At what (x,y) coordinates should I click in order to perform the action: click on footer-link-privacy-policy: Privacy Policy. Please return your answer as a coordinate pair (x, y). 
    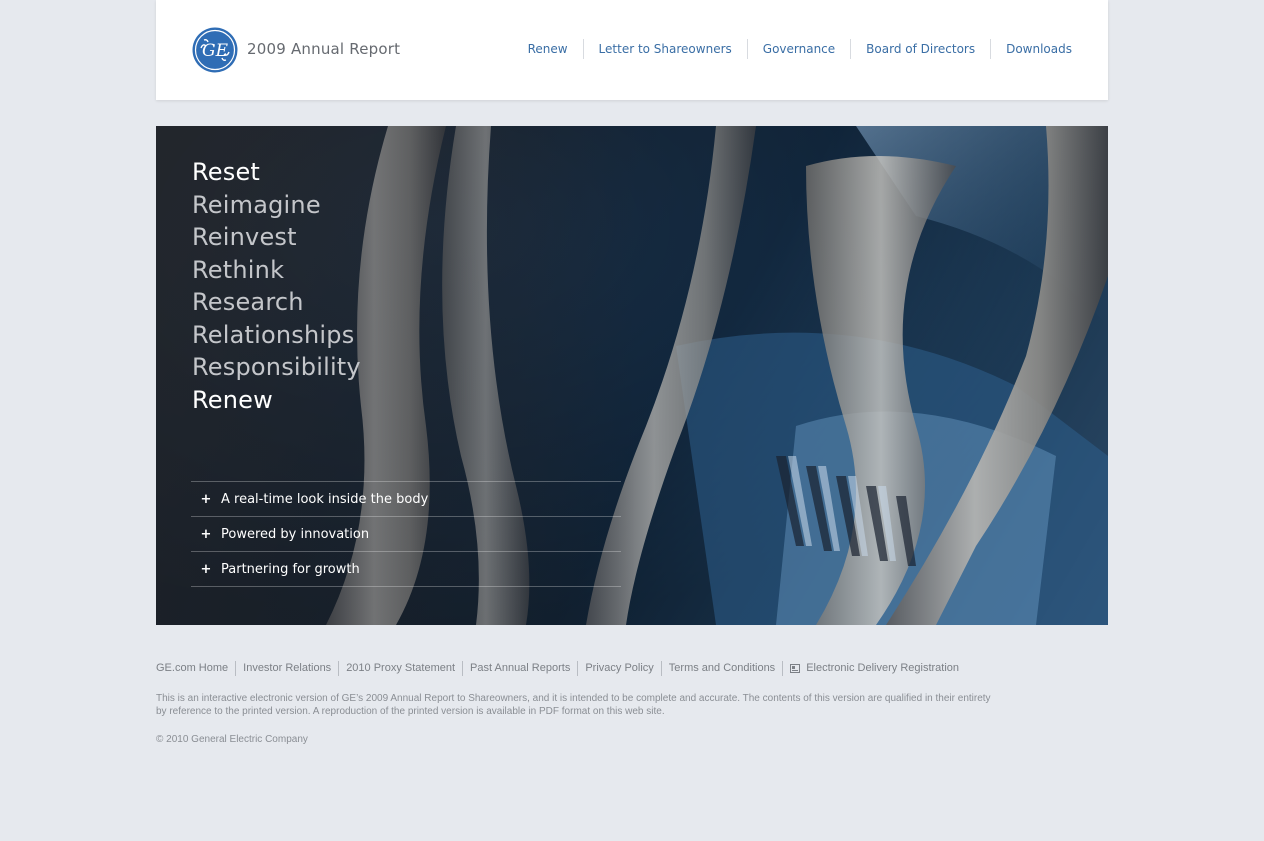
    Looking at the image, I should click on (618, 668).